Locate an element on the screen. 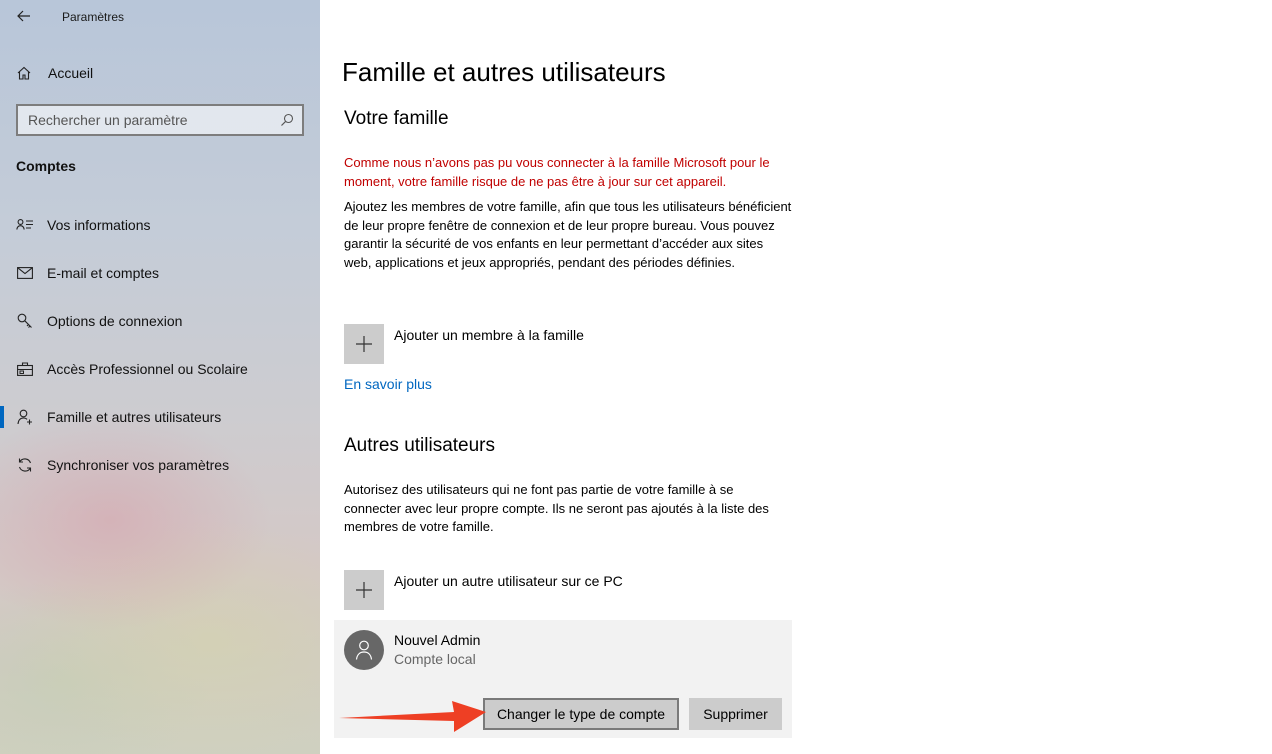  change-account-type-button: Changer le type de compte is located at coordinates (581, 714).